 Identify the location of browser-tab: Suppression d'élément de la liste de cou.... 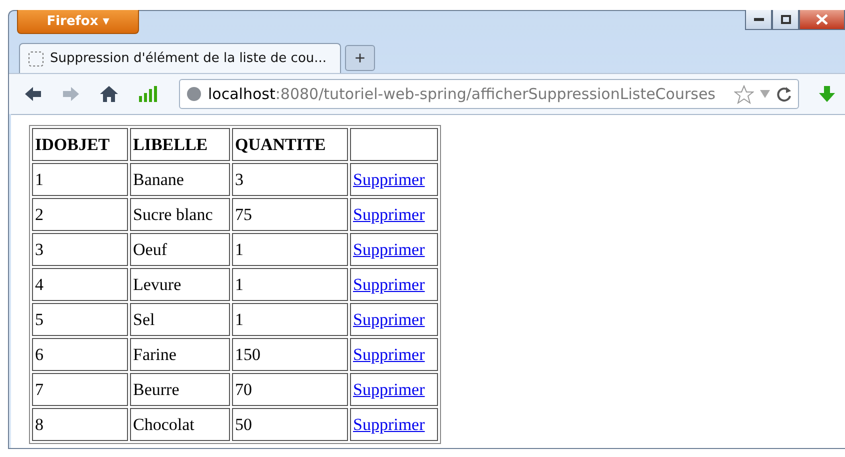
(180, 58).